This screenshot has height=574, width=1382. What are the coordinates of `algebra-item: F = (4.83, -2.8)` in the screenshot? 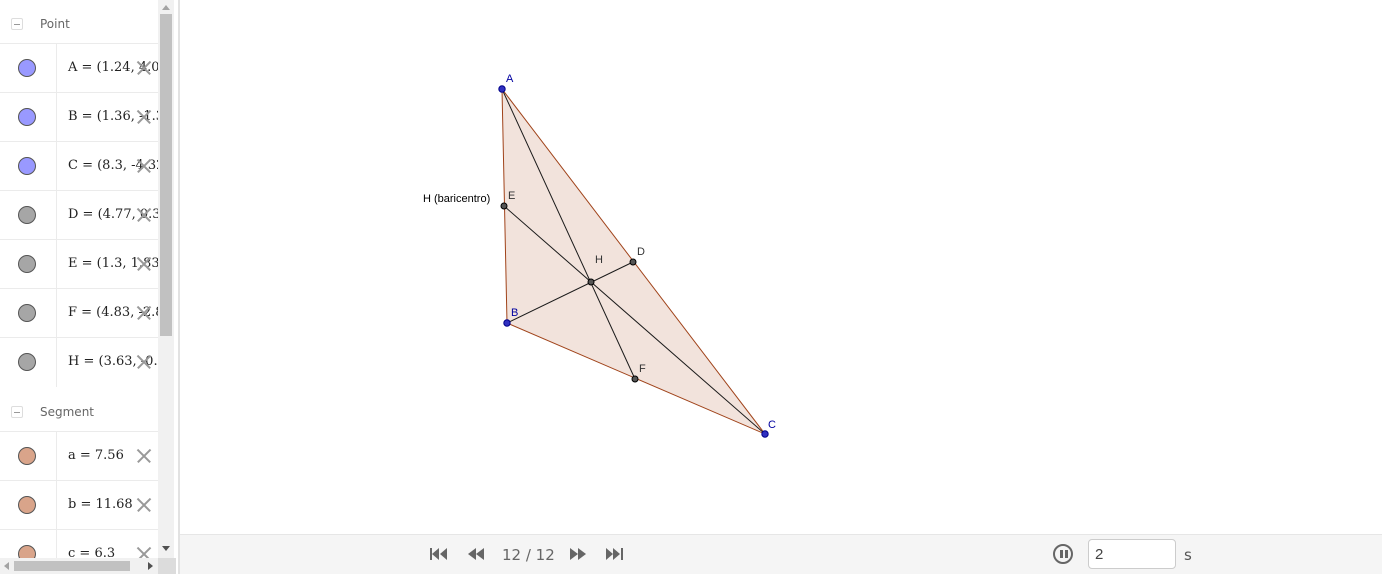 It's located at (79, 313).